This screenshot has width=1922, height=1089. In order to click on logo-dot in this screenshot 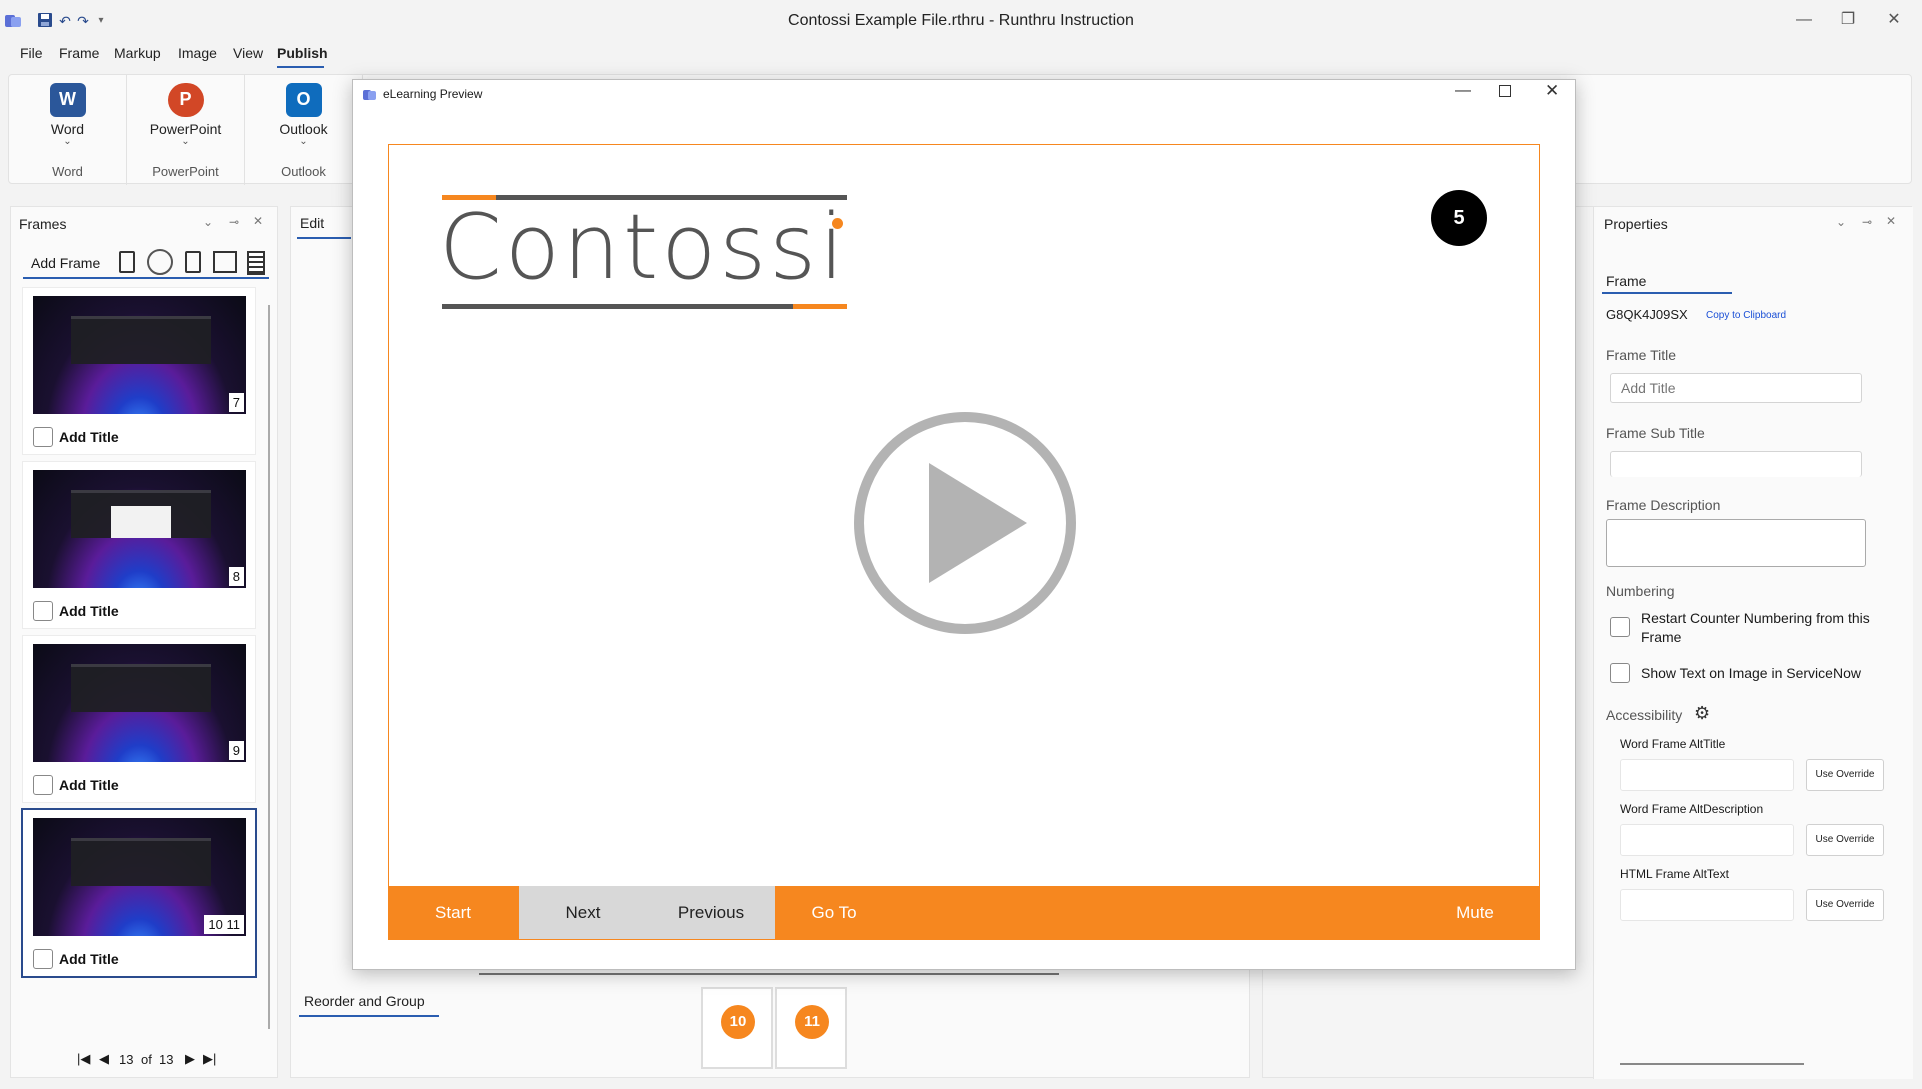, I will do `click(837, 223)`.